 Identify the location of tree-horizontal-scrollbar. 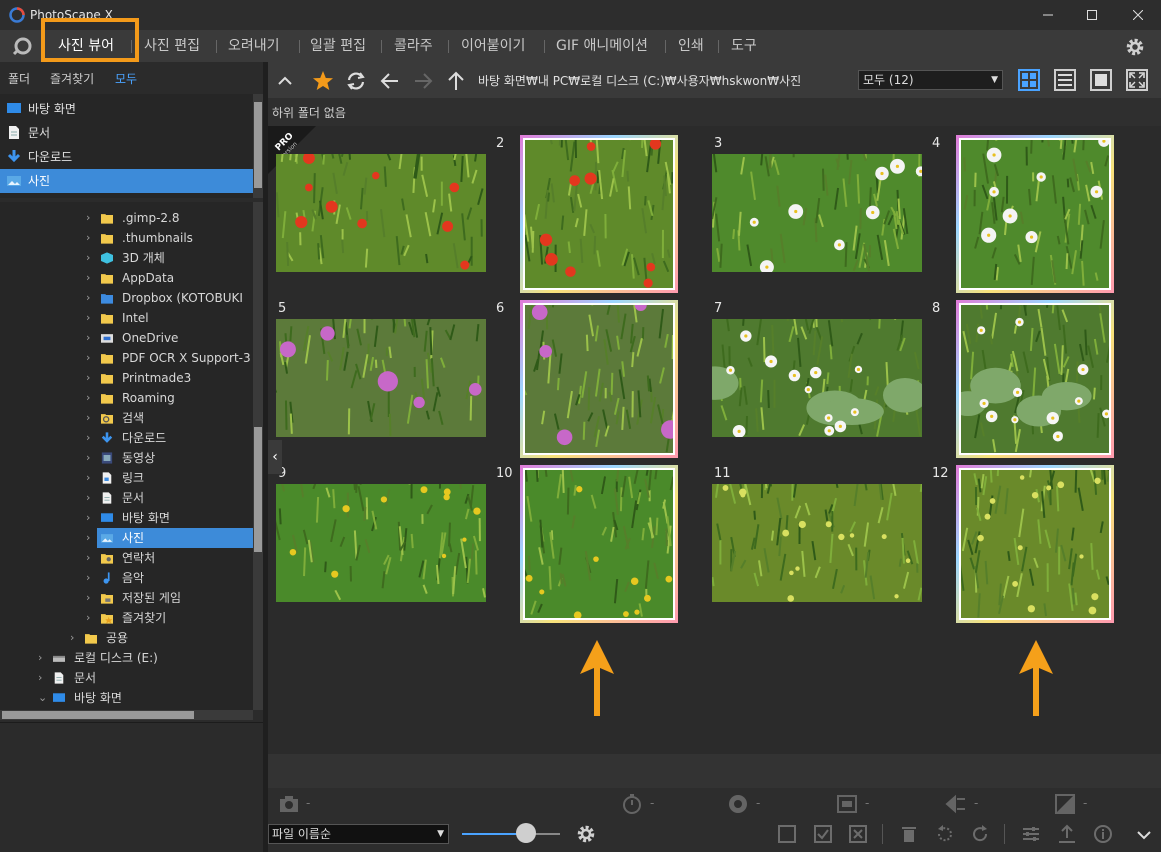
(126, 715).